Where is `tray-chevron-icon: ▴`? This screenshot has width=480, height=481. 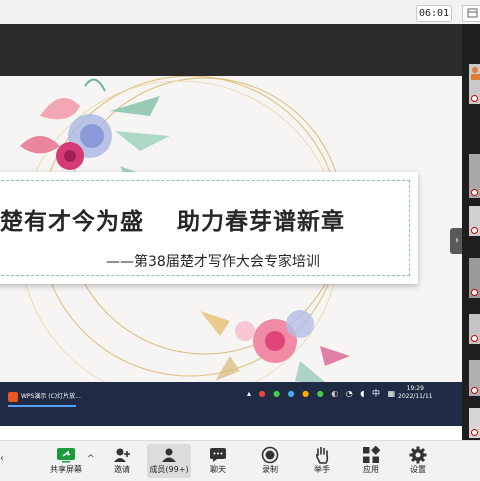
tray-chevron-icon: ▴ is located at coordinates (249, 393).